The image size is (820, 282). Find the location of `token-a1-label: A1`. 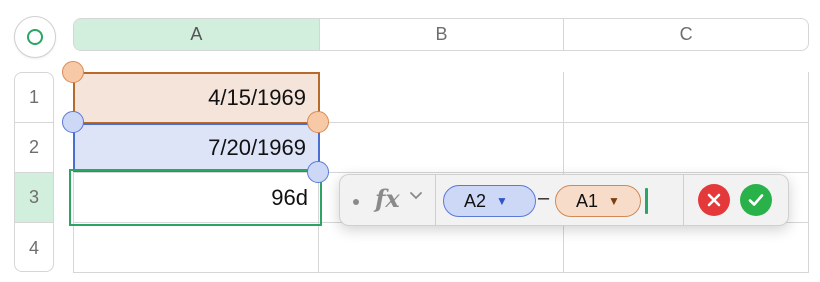

token-a1-label: A1 is located at coordinates (587, 200).